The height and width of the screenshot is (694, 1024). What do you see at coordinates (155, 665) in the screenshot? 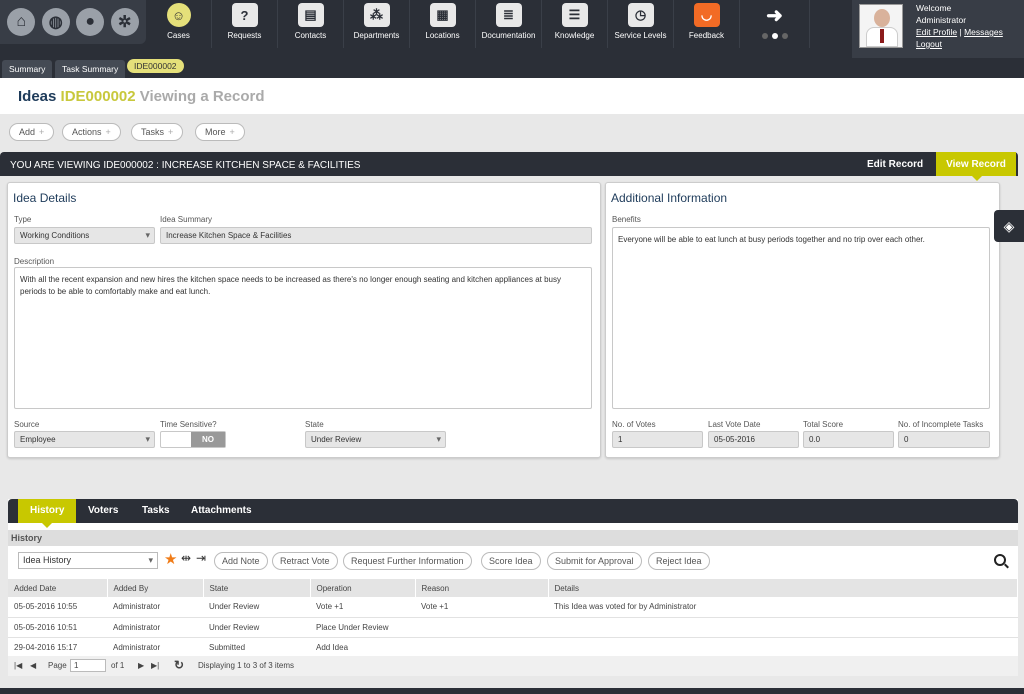
I see `last-page-icon: ▶|` at bounding box center [155, 665].